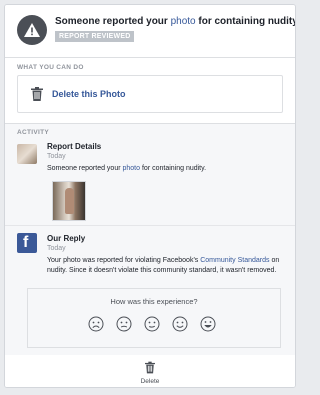 The width and height of the screenshot is (320, 395). I want to click on reporter-avatar, so click(27, 154).